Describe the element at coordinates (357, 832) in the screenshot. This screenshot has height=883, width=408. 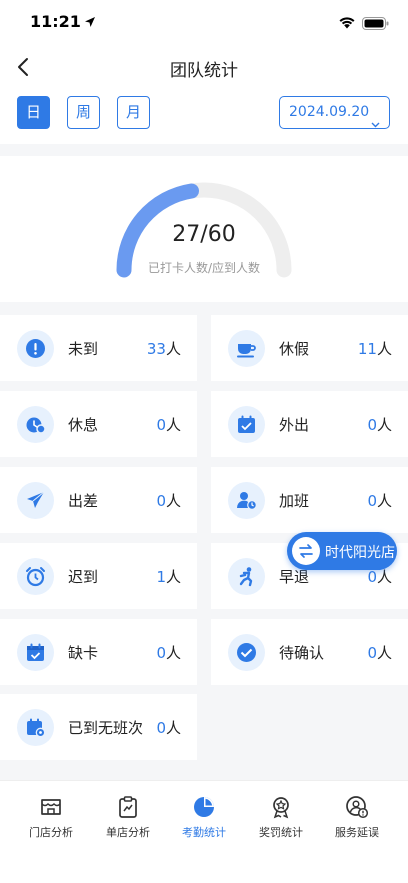
I see `tab-label: 服务延误` at that location.